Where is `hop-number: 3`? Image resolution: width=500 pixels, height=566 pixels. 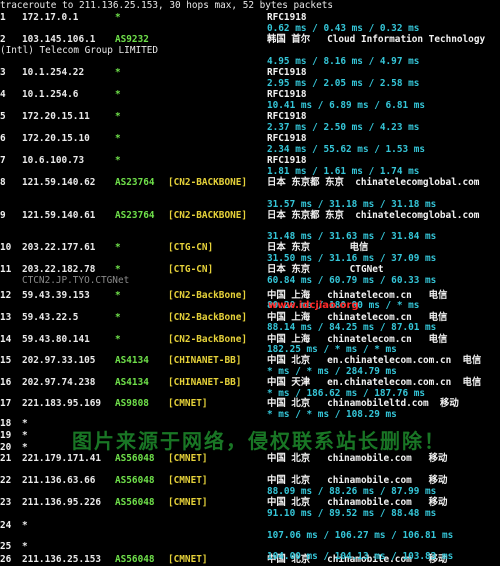
hop-number: 3 is located at coordinates (3, 72).